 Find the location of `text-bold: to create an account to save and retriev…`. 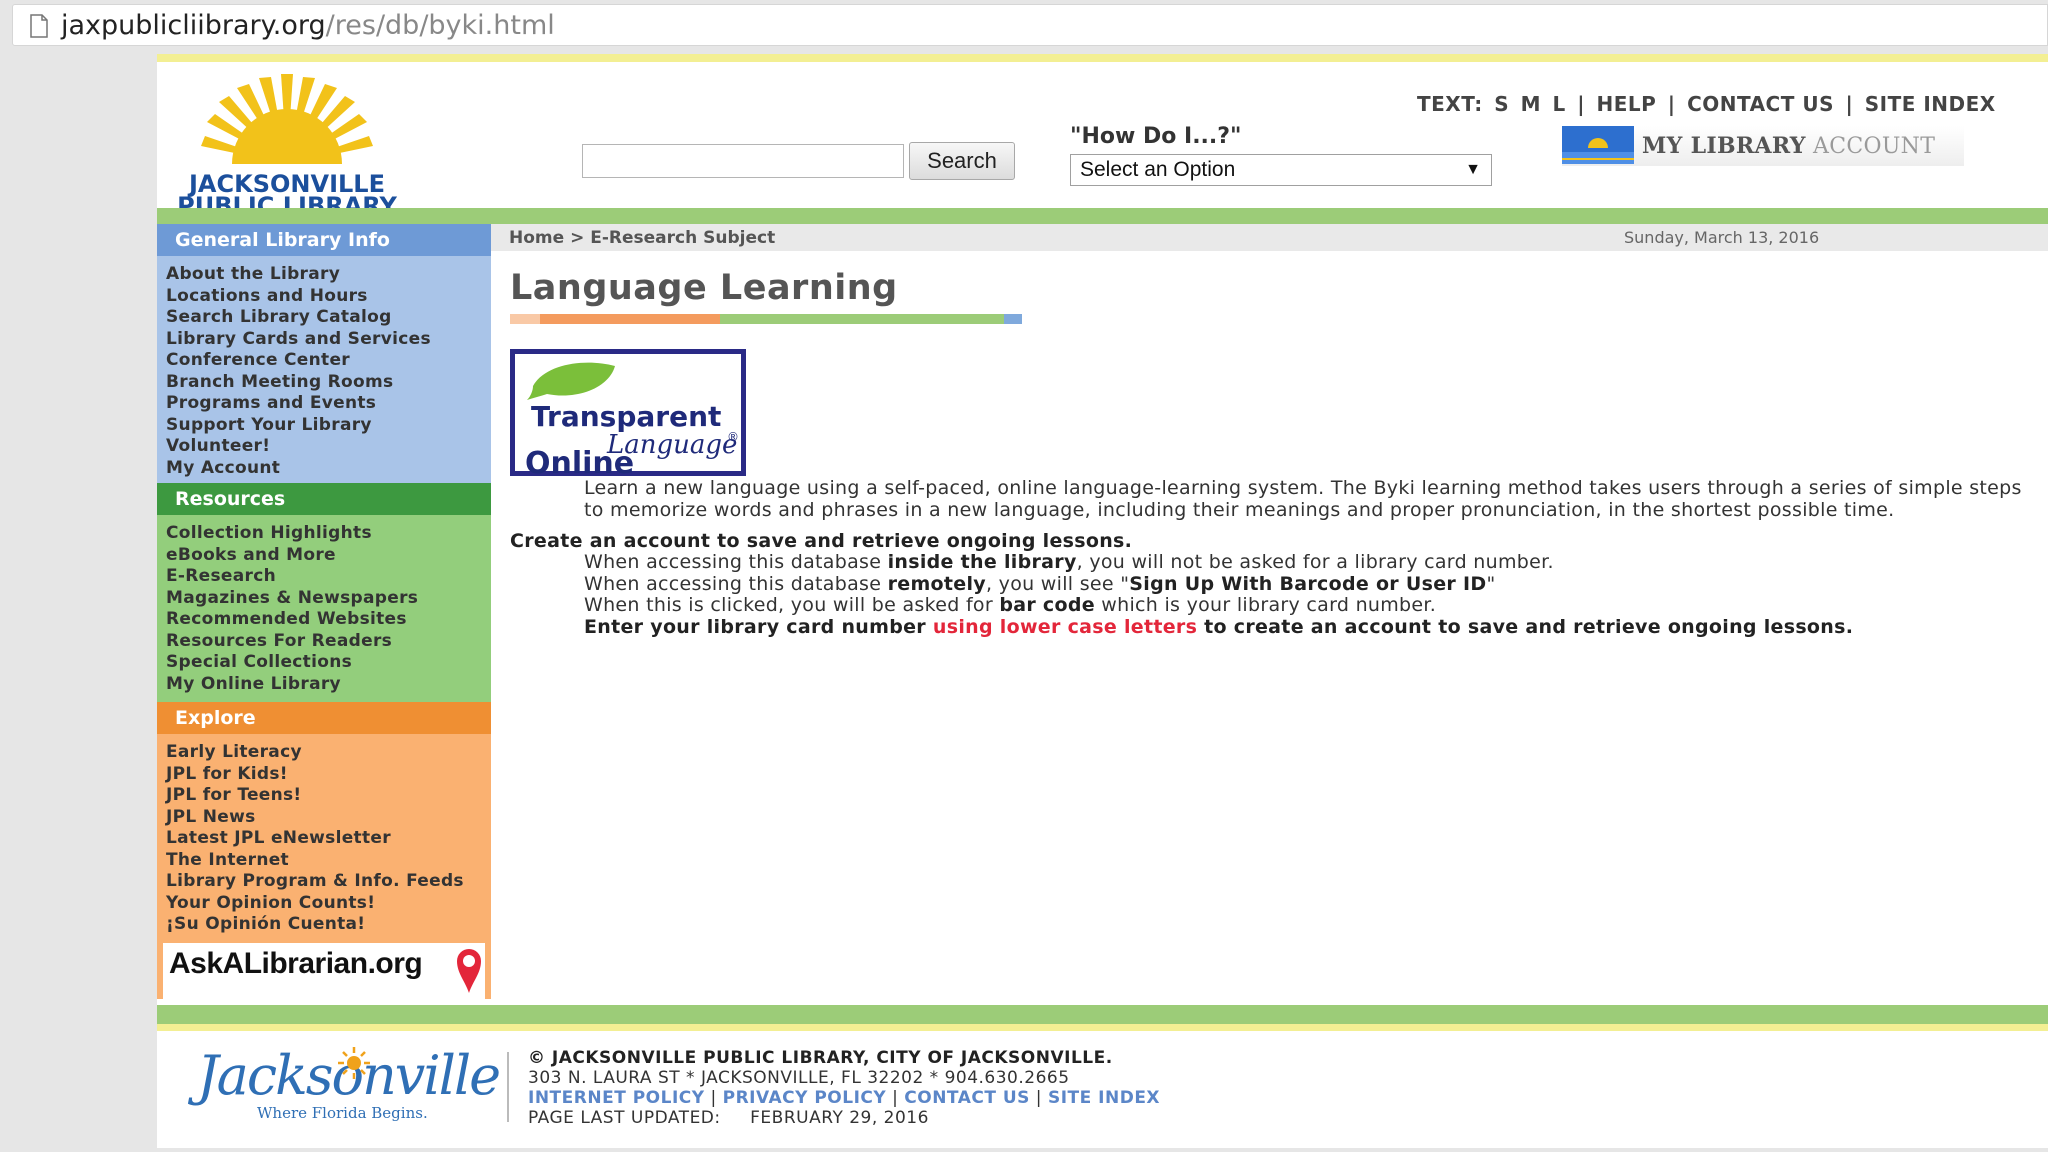

text-bold: to create an account to save and retriev… is located at coordinates (1525, 626).